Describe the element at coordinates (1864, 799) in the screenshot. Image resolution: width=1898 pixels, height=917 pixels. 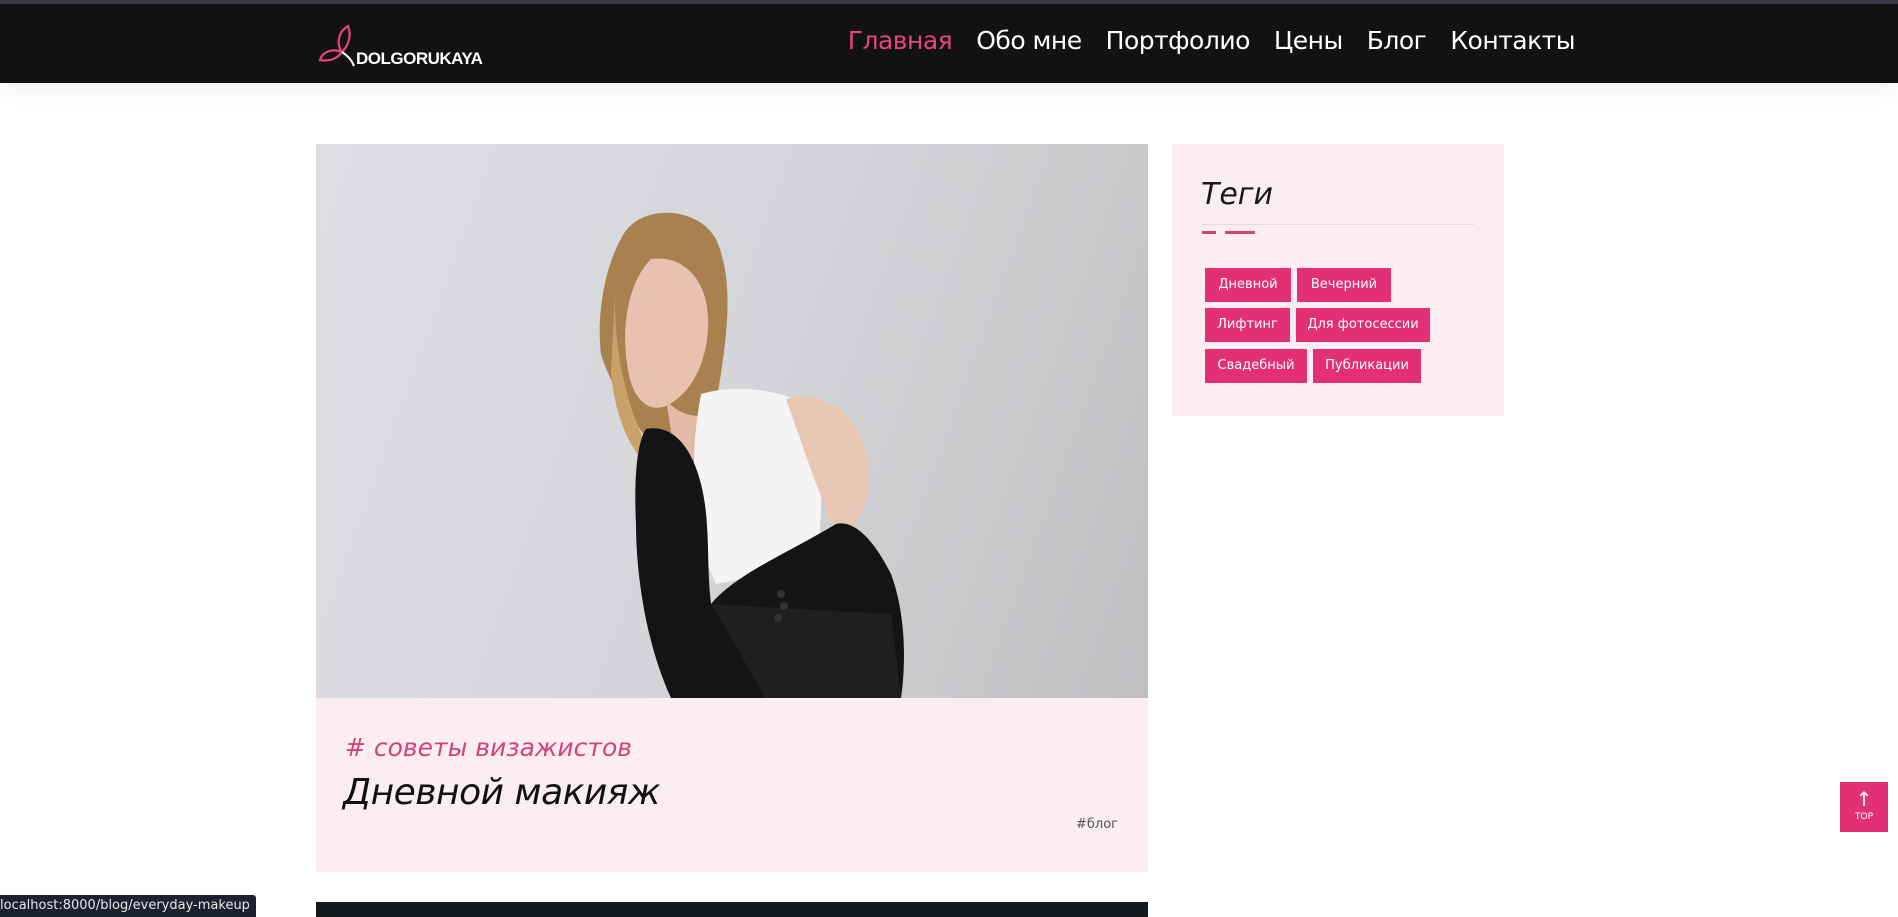
I see `arrow-up-icon: ↑` at that location.